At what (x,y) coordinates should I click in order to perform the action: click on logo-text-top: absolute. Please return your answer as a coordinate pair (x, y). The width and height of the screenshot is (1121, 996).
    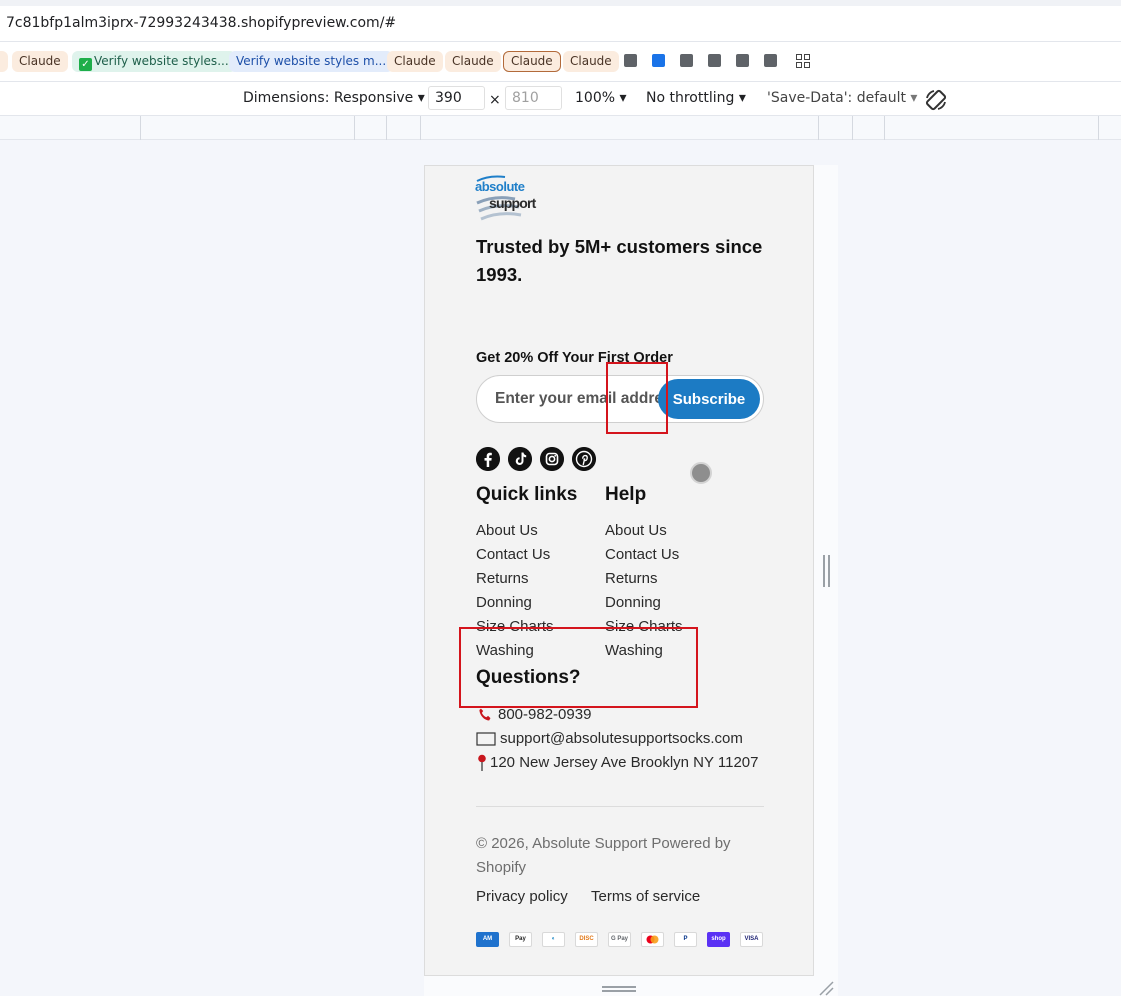
    Looking at the image, I should click on (500, 186).